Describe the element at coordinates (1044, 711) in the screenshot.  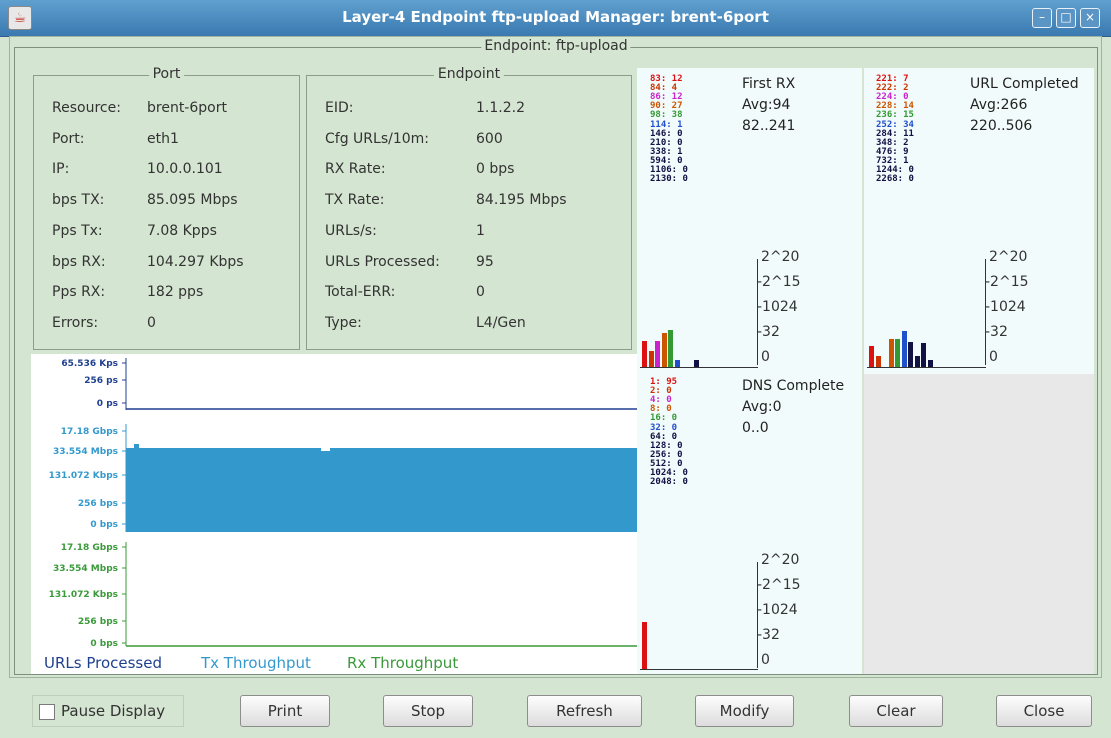
I see `close-button: Close` at that location.